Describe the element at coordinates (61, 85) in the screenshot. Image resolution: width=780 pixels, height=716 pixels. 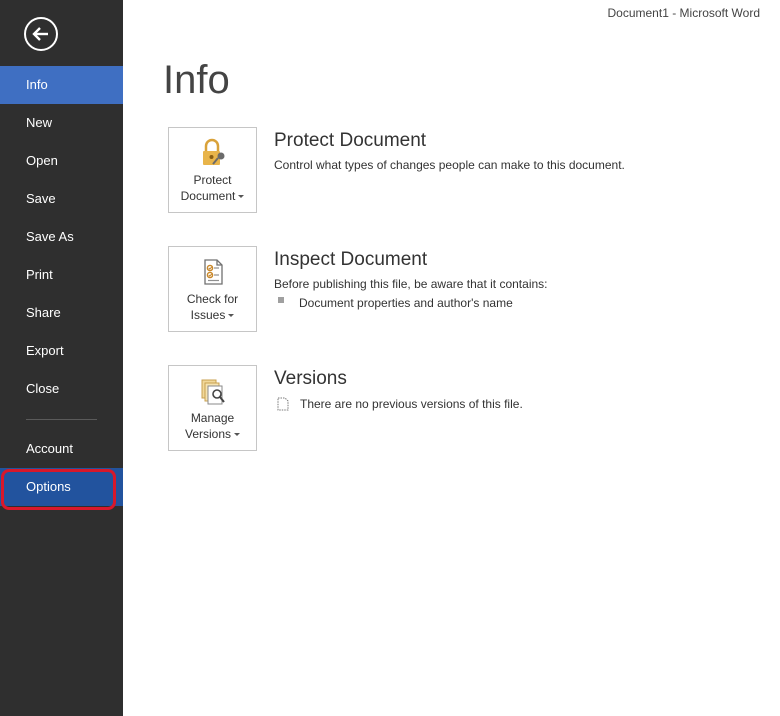
I see `sidebar-item-info: Info` at that location.